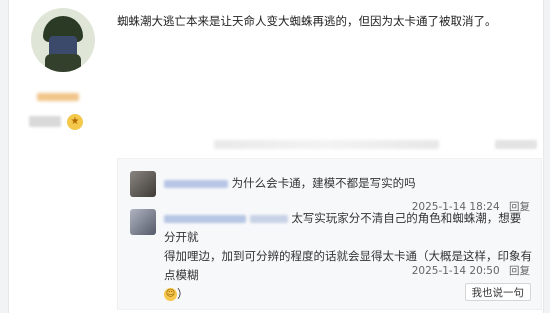  I want to click on smile-emoji-icon: ☺, so click(170, 294).